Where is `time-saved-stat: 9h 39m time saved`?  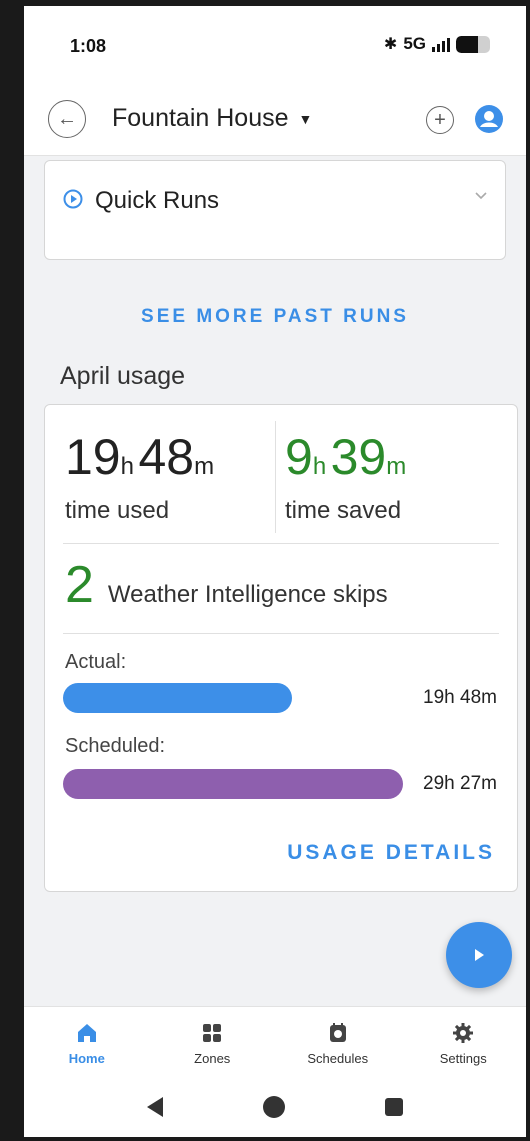
time-saved-stat: 9h 39m time saved is located at coordinates (345, 476).